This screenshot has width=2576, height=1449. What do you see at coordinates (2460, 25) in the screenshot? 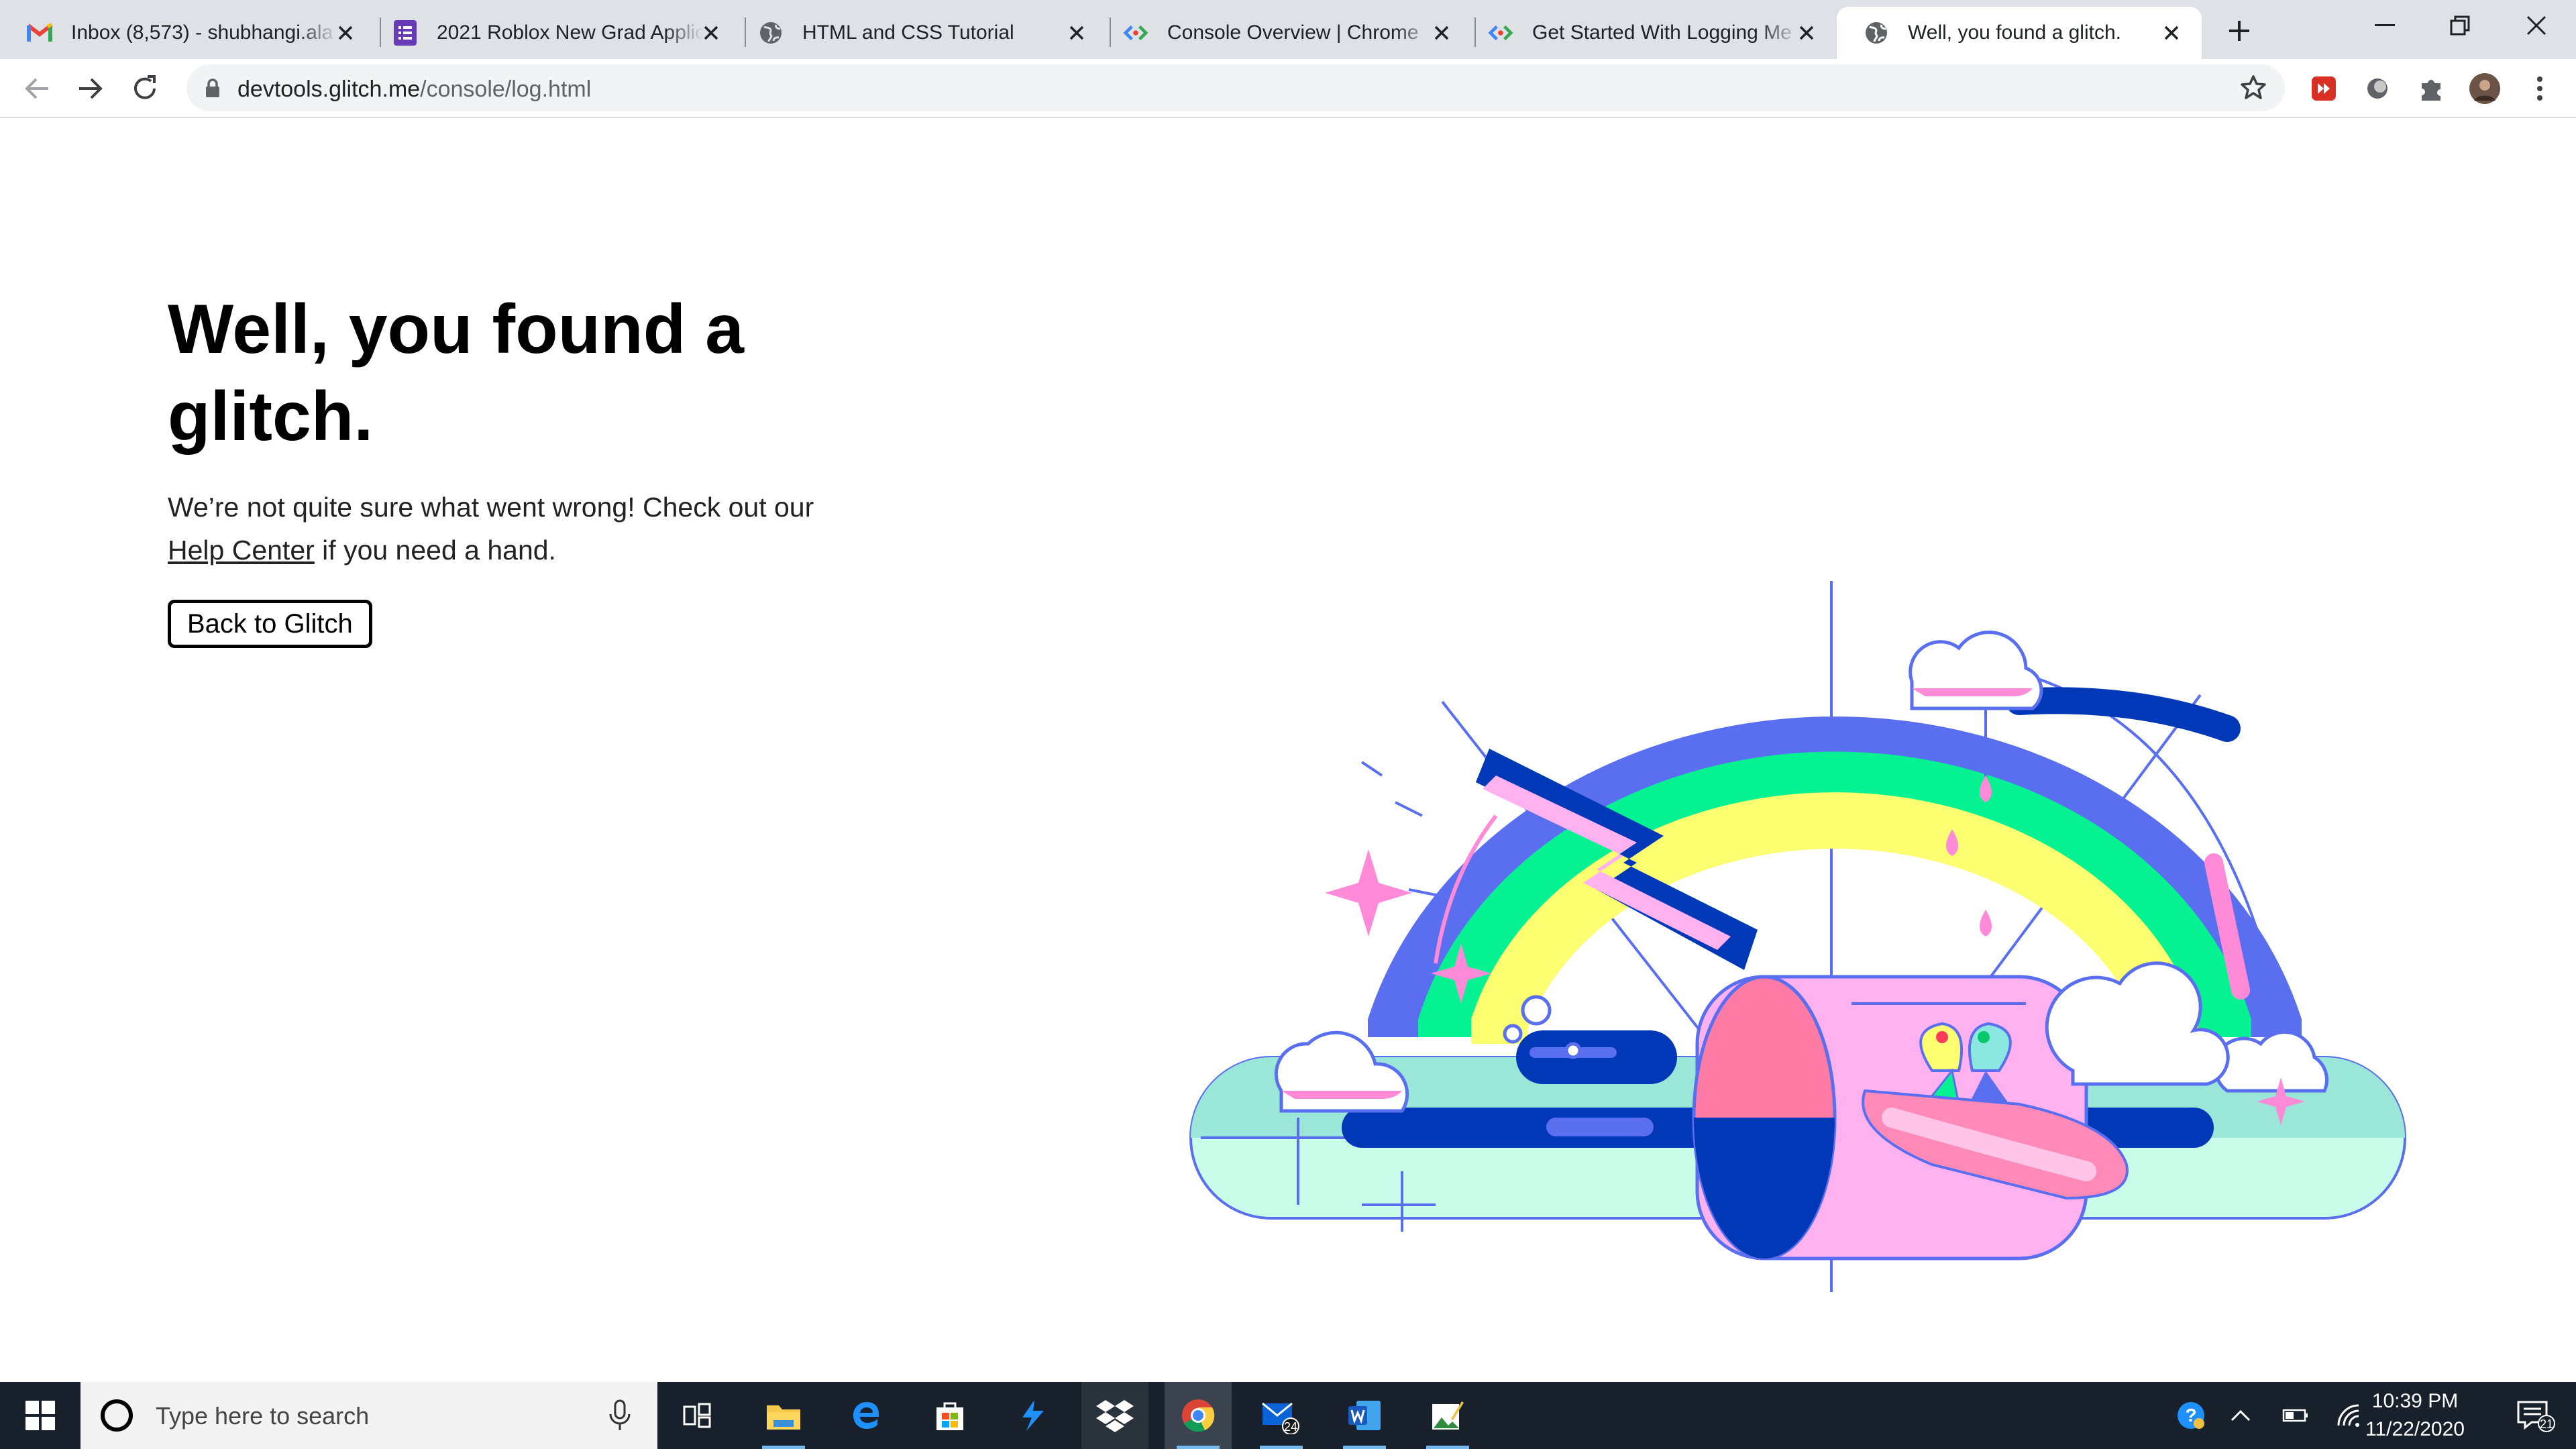
I see `restore-button` at bounding box center [2460, 25].